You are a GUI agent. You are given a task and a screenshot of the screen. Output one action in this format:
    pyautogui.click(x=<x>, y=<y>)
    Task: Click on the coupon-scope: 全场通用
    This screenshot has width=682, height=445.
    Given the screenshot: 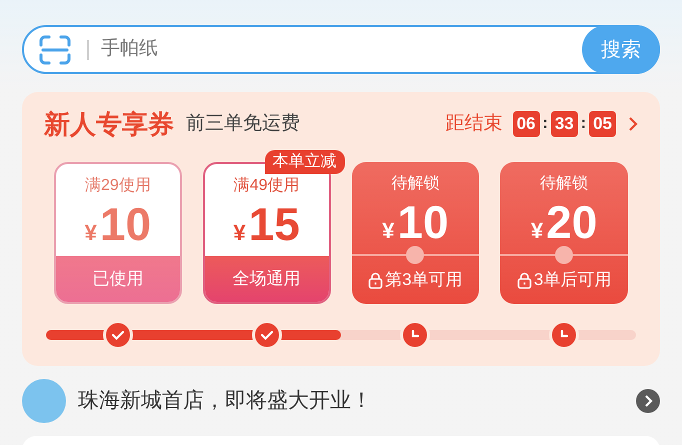 What is the action you would take?
    pyautogui.click(x=266, y=279)
    